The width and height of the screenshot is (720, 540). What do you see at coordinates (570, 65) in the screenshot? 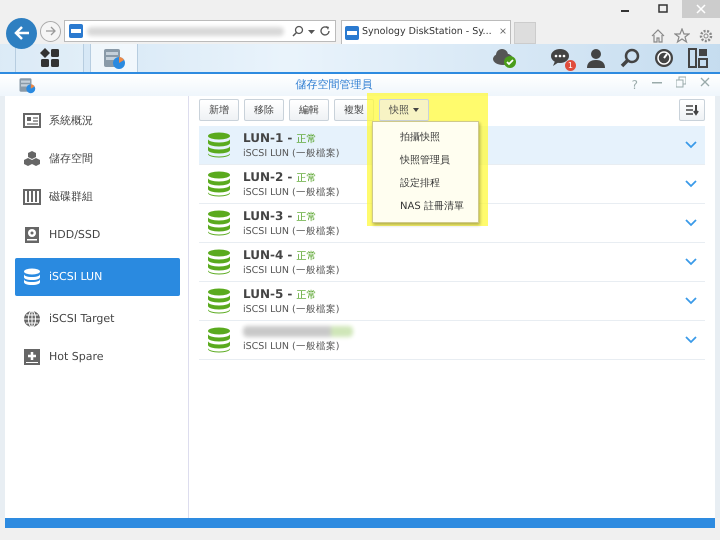
I see `notification-count: 1` at bounding box center [570, 65].